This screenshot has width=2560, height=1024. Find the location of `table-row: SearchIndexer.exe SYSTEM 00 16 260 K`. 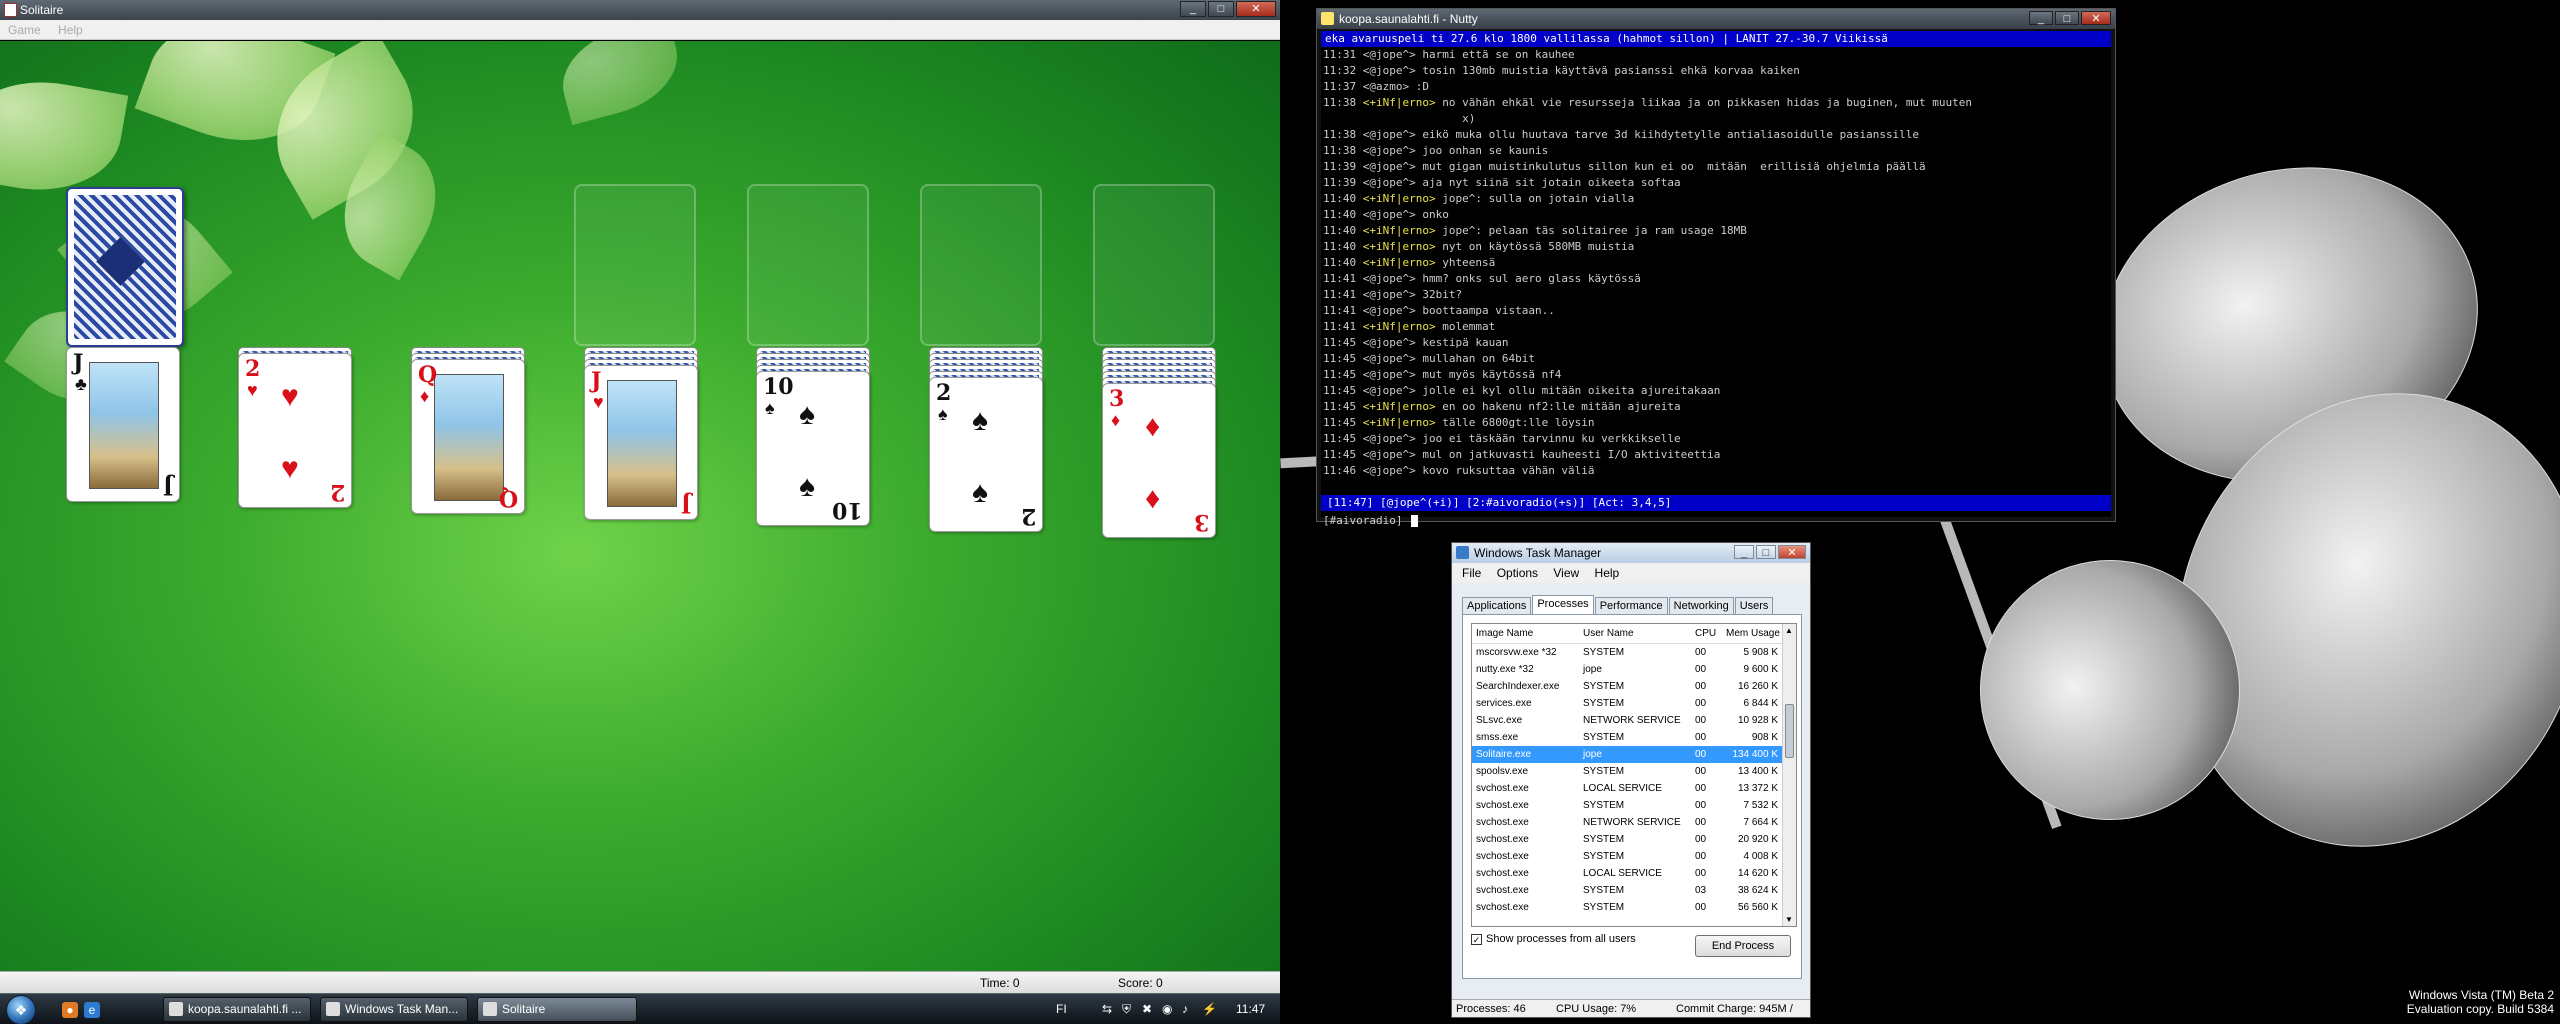

table-row: SearchIndexer.exe SYSTEM 00 16 260 K is located at coordinates (1627, 686).